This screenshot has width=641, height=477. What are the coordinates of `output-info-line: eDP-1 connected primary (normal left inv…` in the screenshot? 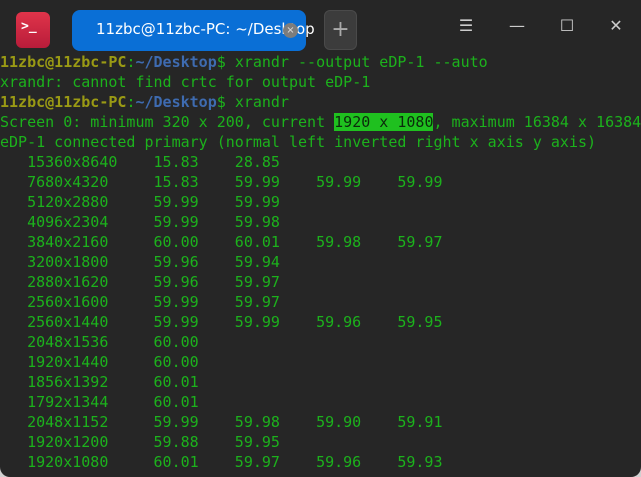 It's located at (298, 142).